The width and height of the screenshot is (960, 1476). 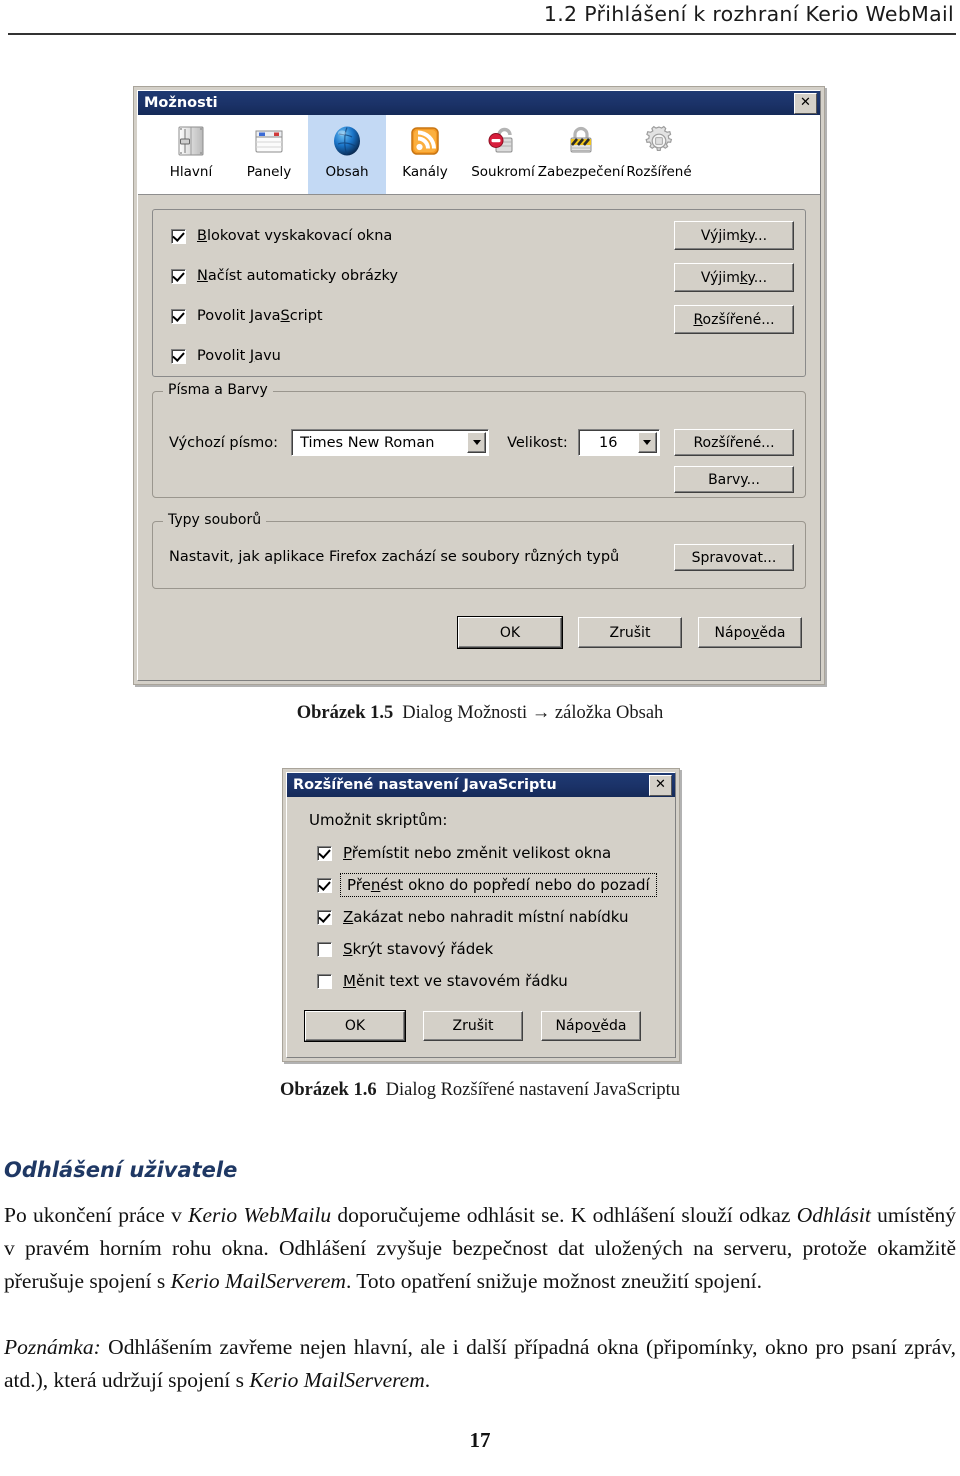 I want to click on toolbar-tab-label: Zabezpečení, so click(x=581, y=172).